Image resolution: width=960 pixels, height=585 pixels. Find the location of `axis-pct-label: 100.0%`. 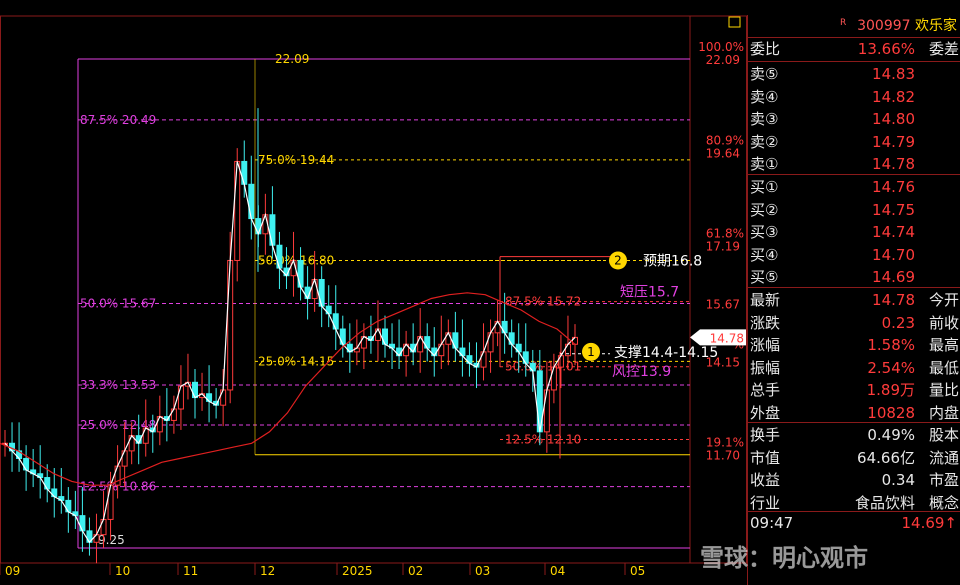

axis-pct-label: 100.0% is located at coordinates (721, 47).